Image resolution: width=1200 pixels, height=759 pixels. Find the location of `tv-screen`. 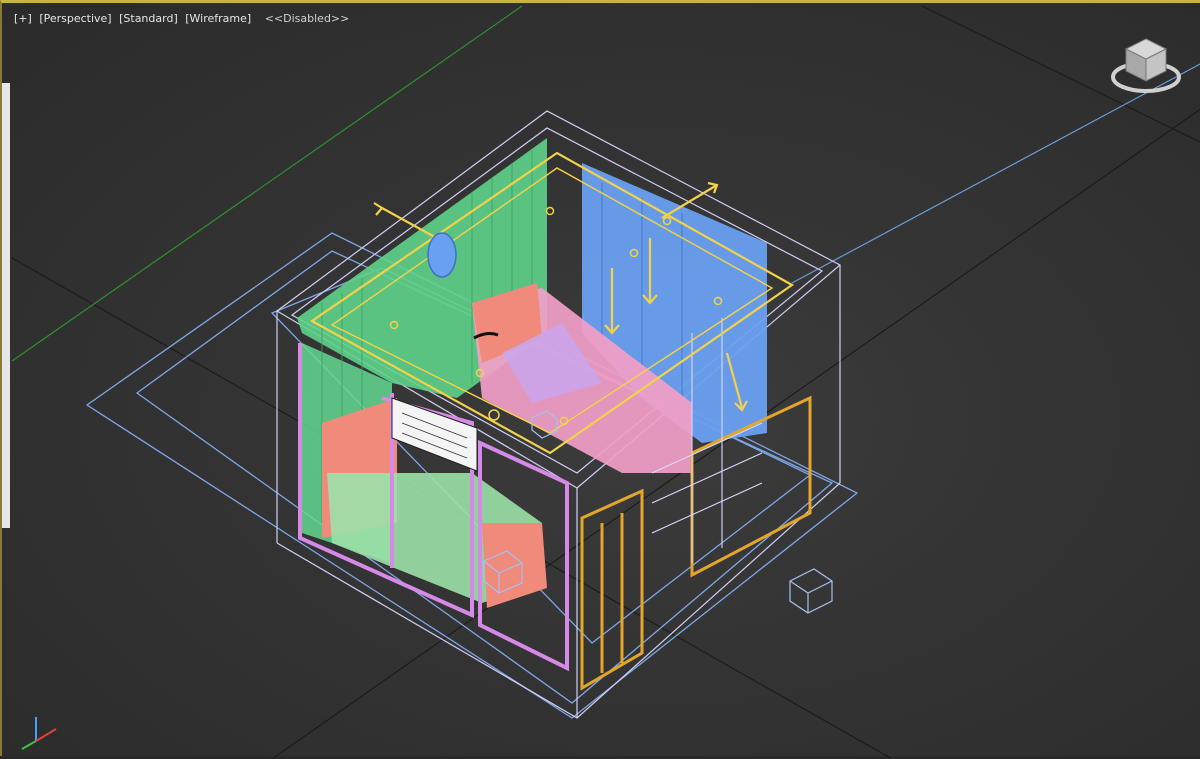

tv-screen is located at coordinates (434, 434).